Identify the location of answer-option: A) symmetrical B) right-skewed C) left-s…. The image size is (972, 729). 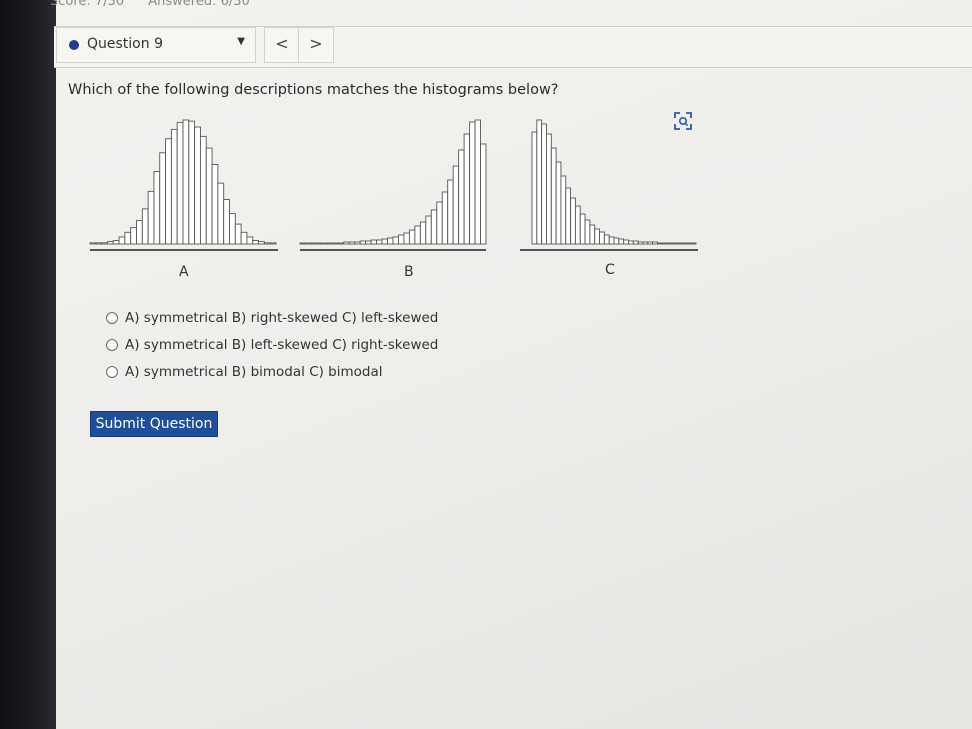
(272, 317).